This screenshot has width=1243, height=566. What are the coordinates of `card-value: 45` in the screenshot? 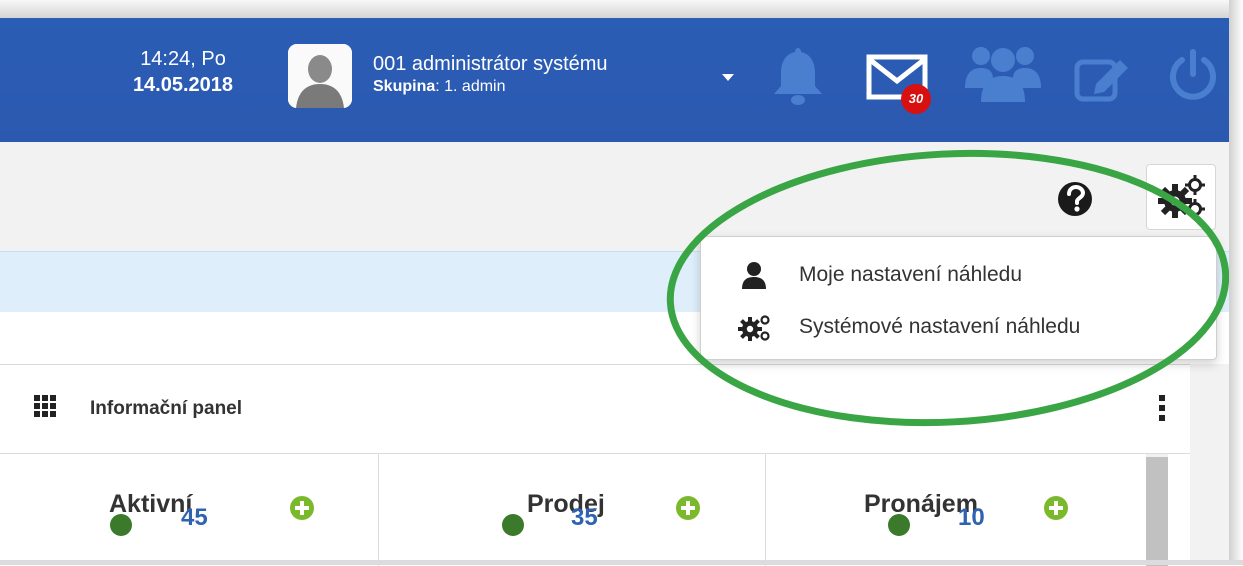 It's located at (194, 518).